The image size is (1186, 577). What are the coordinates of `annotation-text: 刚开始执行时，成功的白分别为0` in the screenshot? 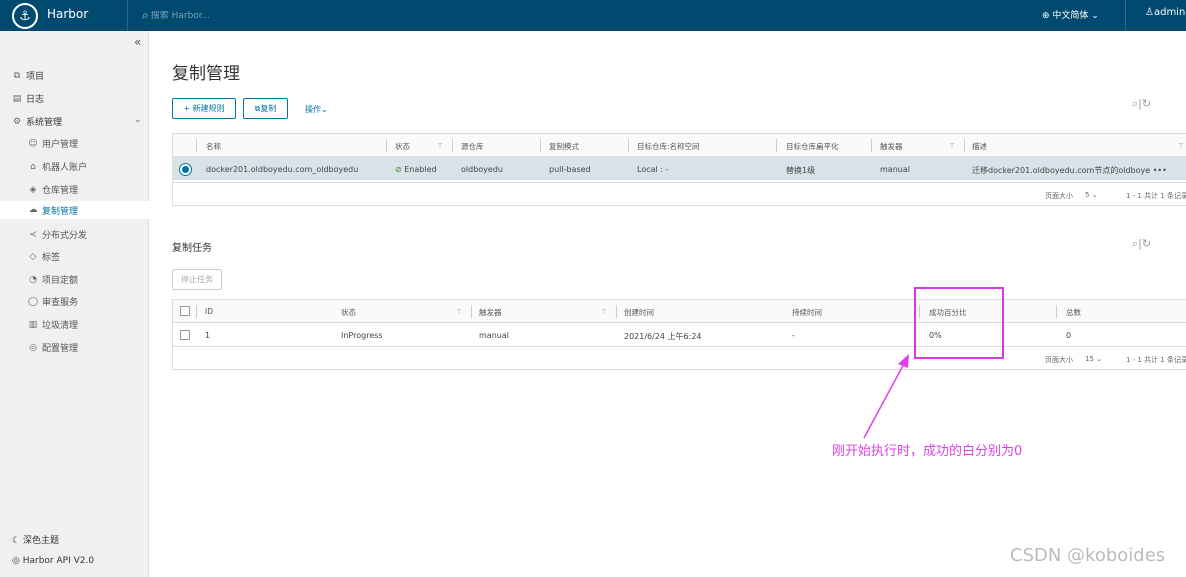 It's located at (927, 451).